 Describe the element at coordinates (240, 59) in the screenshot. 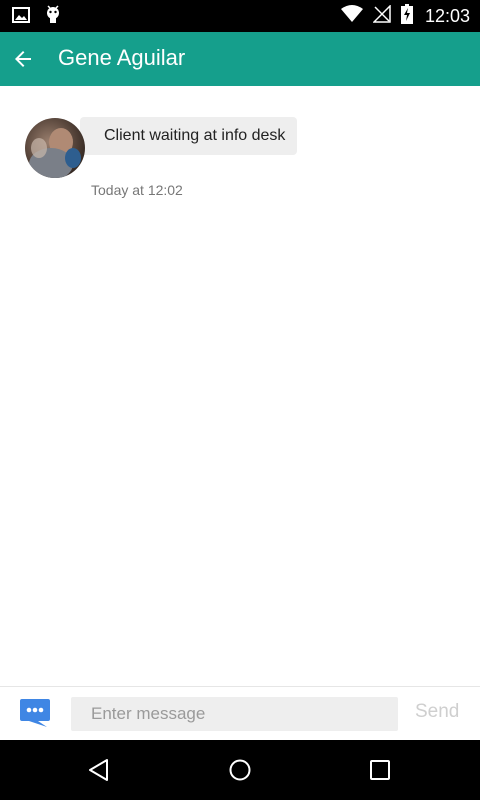

I see `app-bar: Gene Aguilar` at that location.